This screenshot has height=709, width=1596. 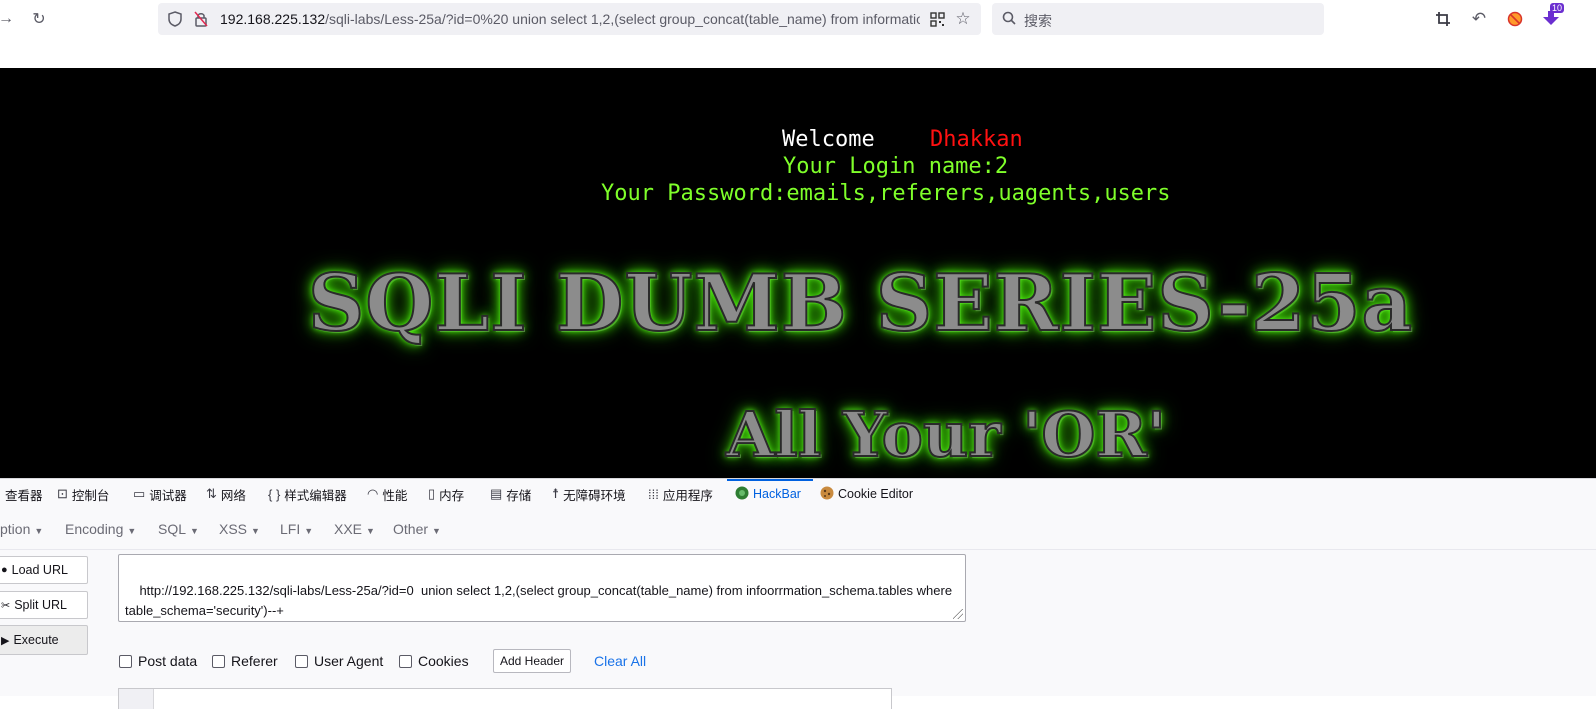 What do you see at coordinates (946, 434) in the screenshot?
I see `banner-subtitle: All Your 'OR'` at bounding box center [946, 434].